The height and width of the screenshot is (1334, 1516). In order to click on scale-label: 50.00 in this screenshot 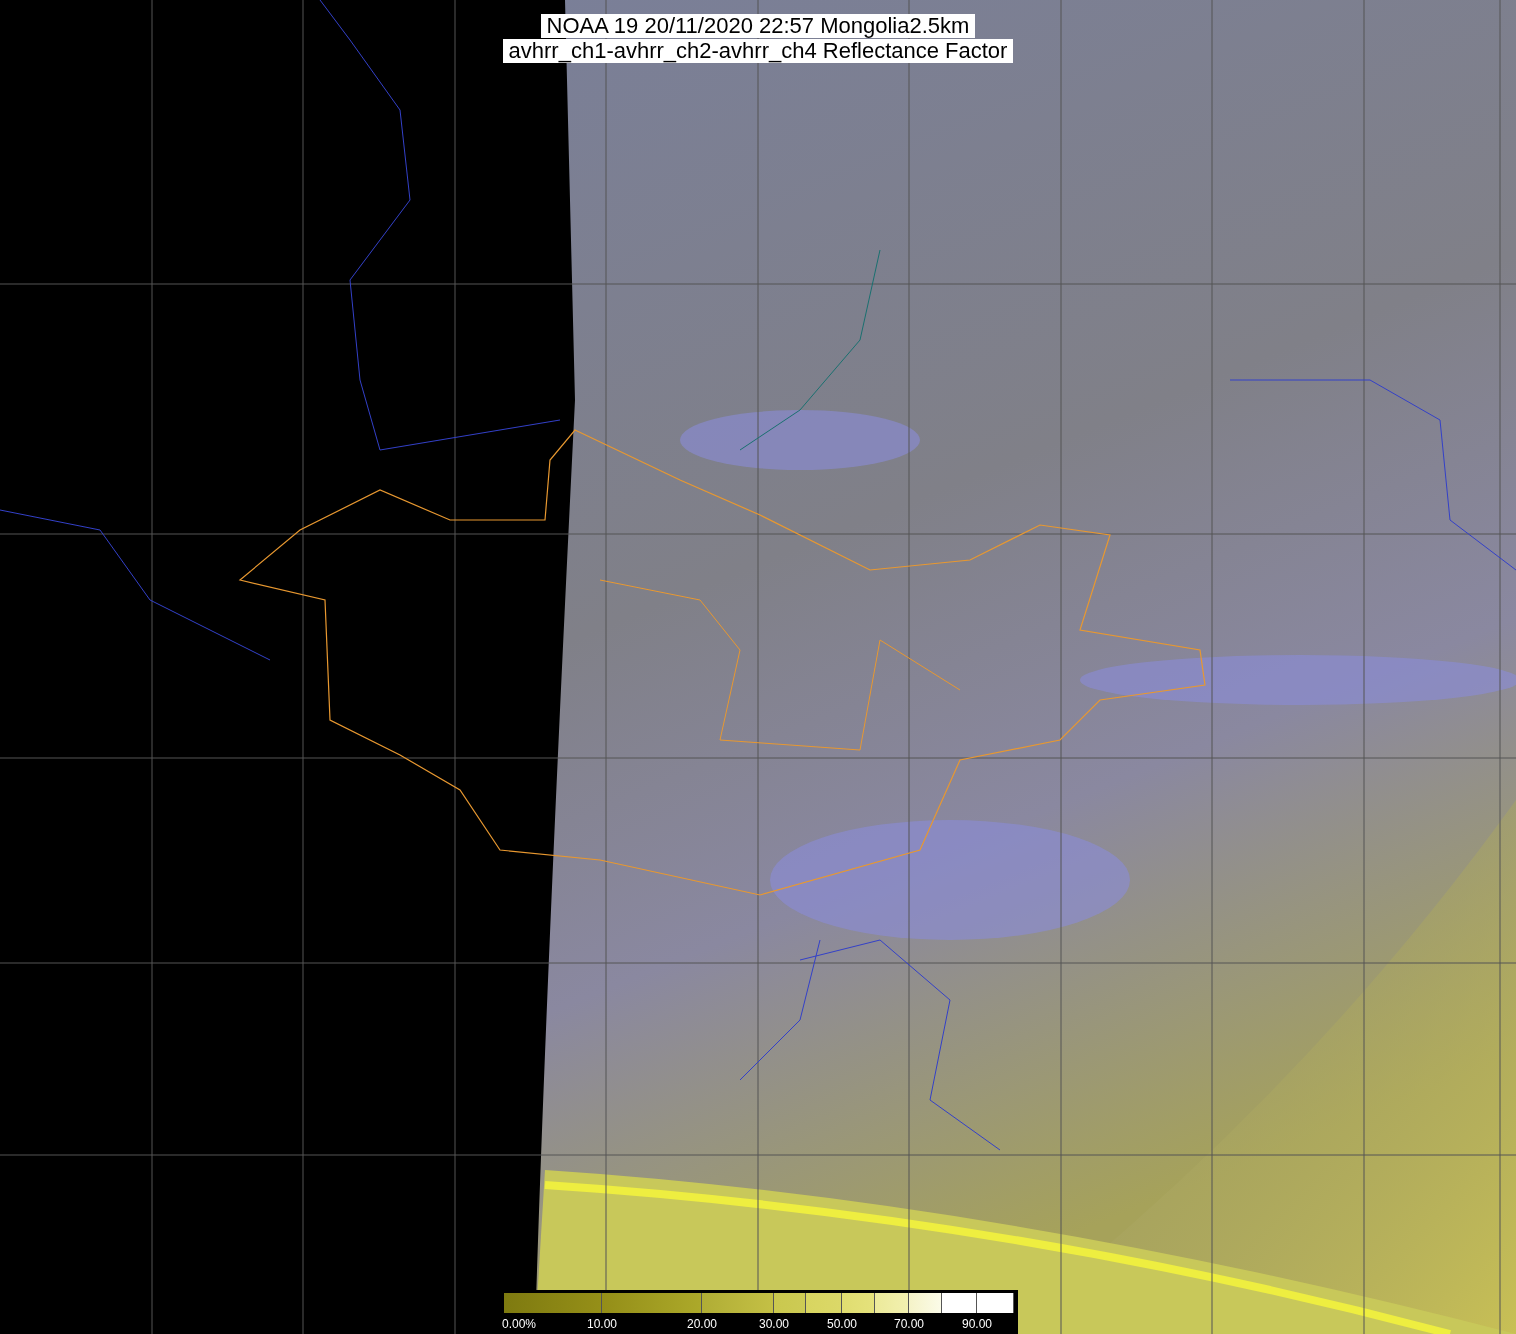, I will do `click(842, 1324)`.